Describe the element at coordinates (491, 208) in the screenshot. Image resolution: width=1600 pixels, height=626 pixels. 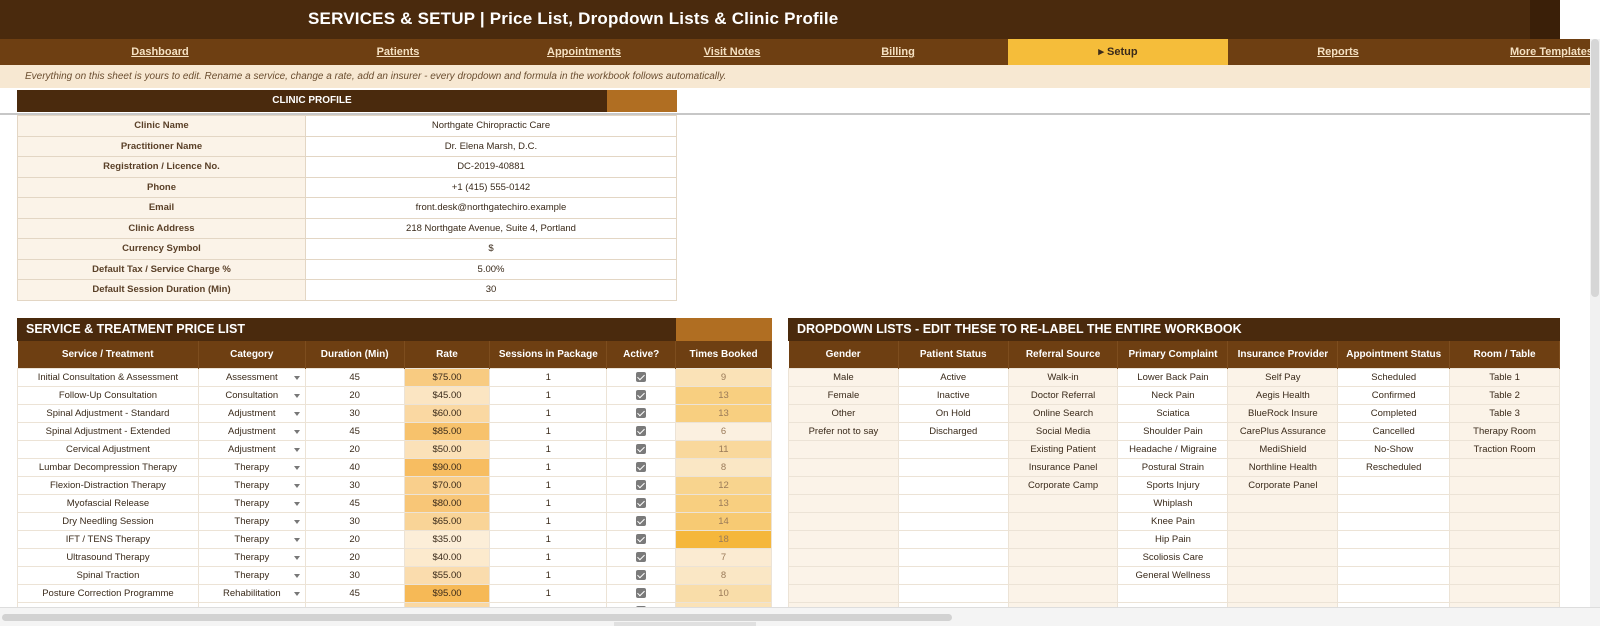
I see `profile-value: front.desk@northgatechiro.example` at that location.